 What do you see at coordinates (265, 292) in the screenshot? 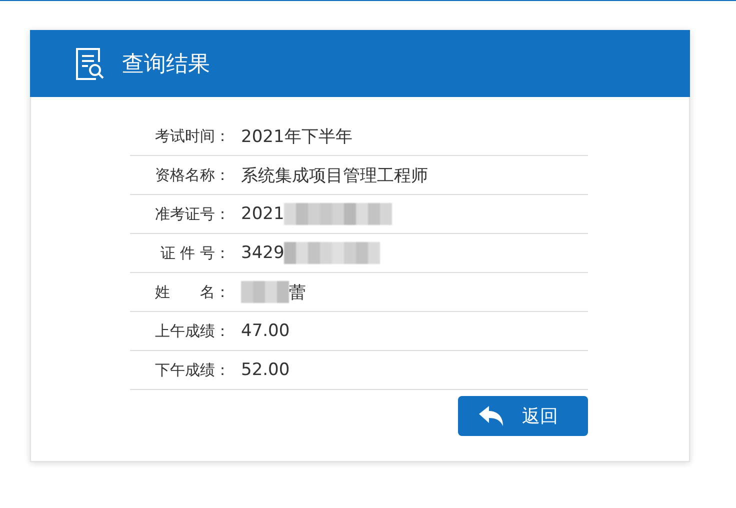
I see `redaction-blur` at bounding box center [265, 292].